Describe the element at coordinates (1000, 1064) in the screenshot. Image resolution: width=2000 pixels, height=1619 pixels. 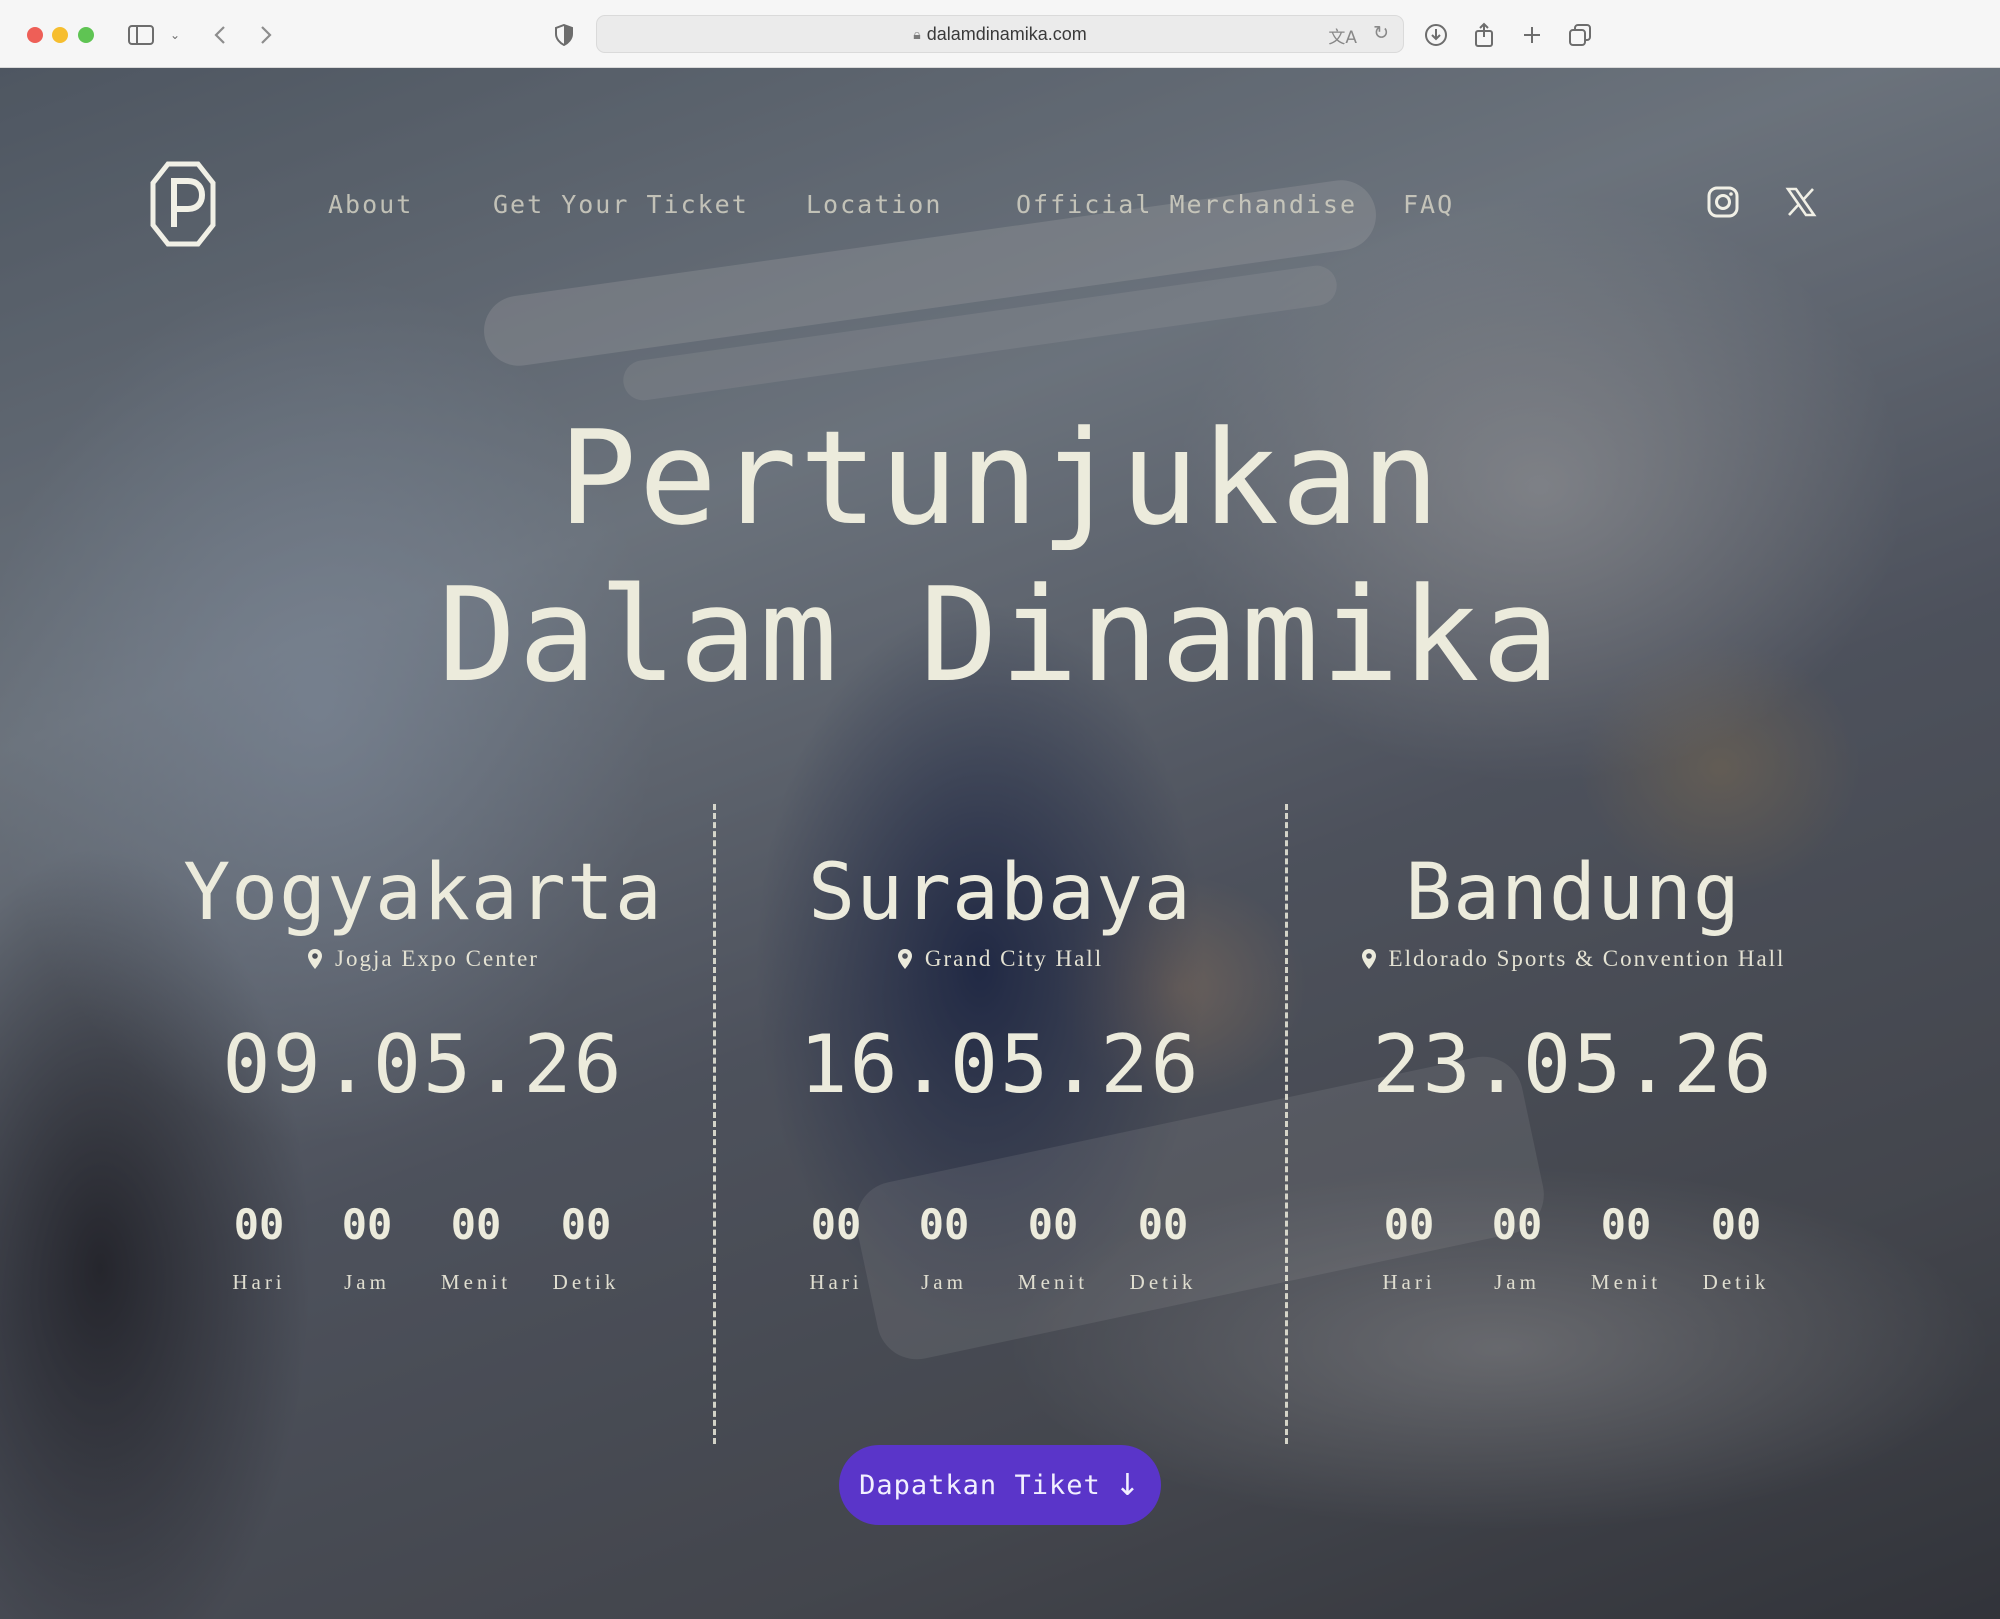
I see `event-date: 16.05.26` at that location.